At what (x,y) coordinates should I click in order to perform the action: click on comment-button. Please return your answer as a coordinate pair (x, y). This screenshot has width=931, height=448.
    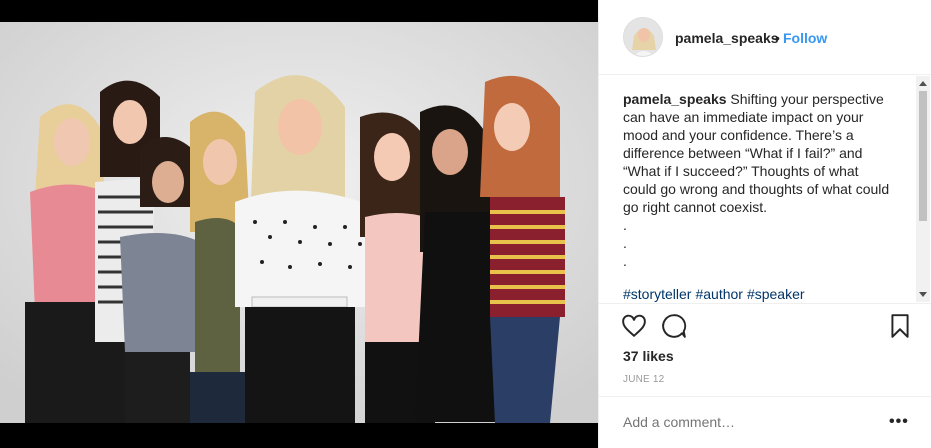
    Looking at the image, I should click on (674, 326).